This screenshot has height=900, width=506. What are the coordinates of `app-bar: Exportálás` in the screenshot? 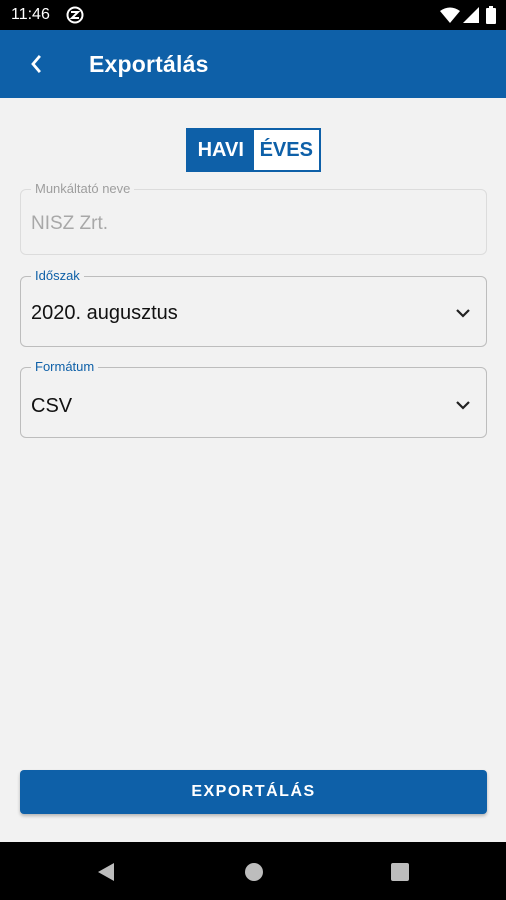 It's located at (253, 64).